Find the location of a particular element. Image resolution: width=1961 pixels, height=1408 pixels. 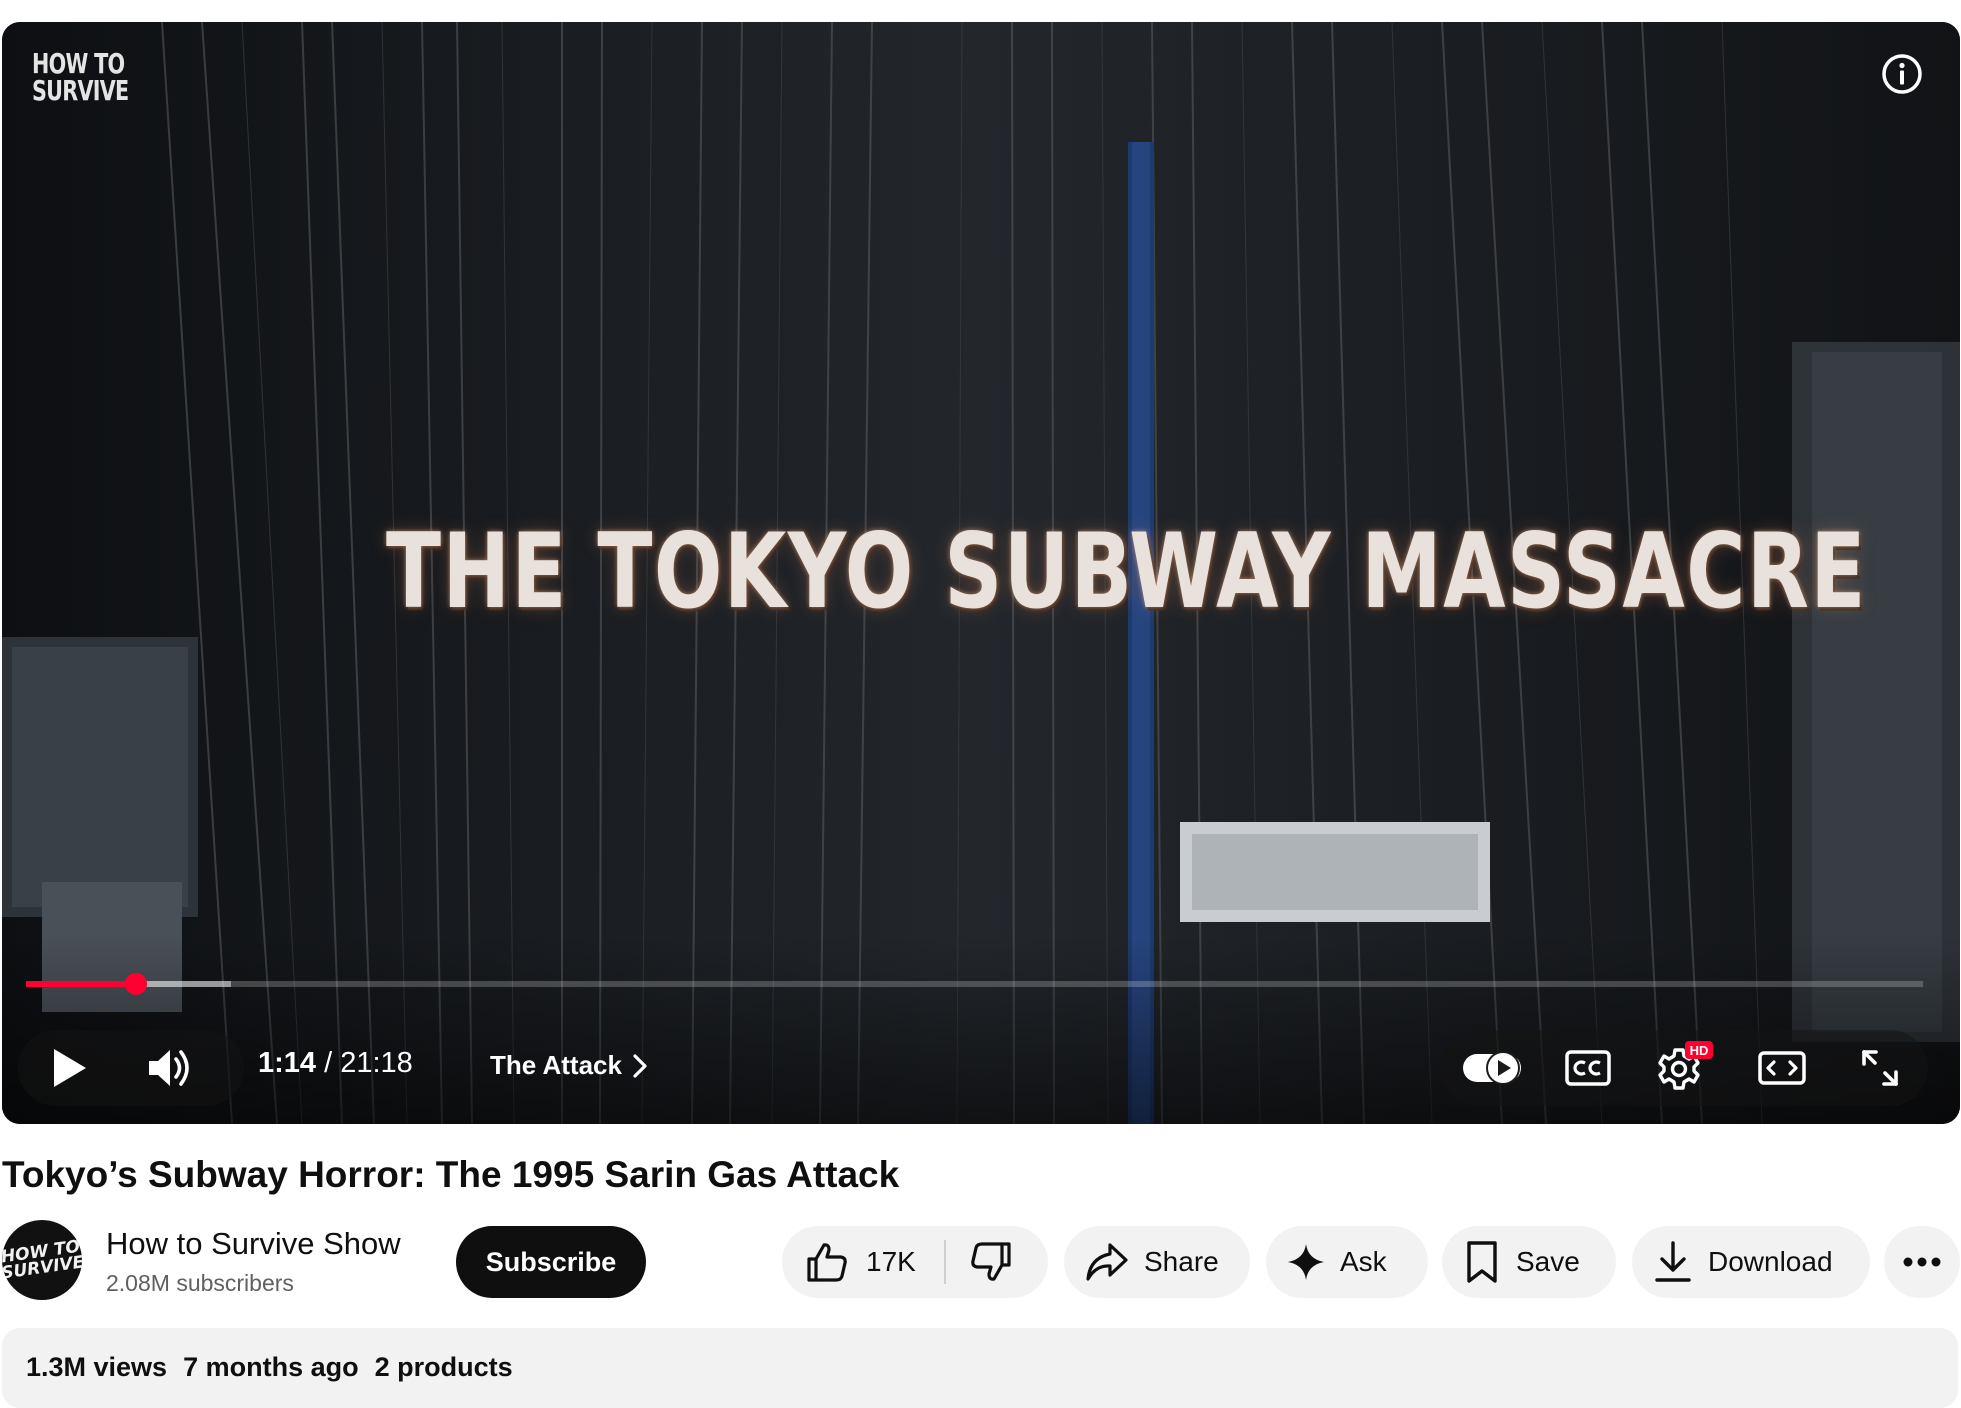

chapter-button: The Attack is located at coordinates (569, 1065).